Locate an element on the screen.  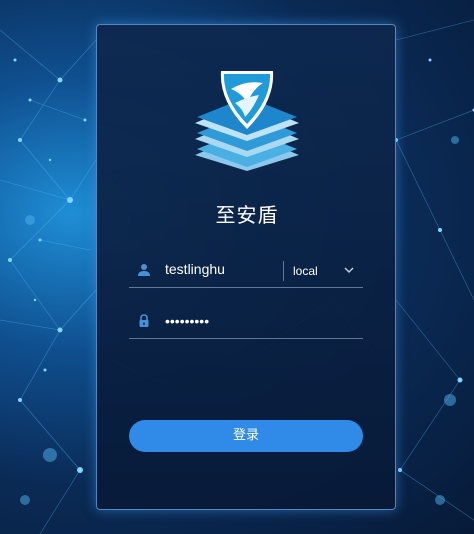
lock-icon is located at coordinates (144, 320).